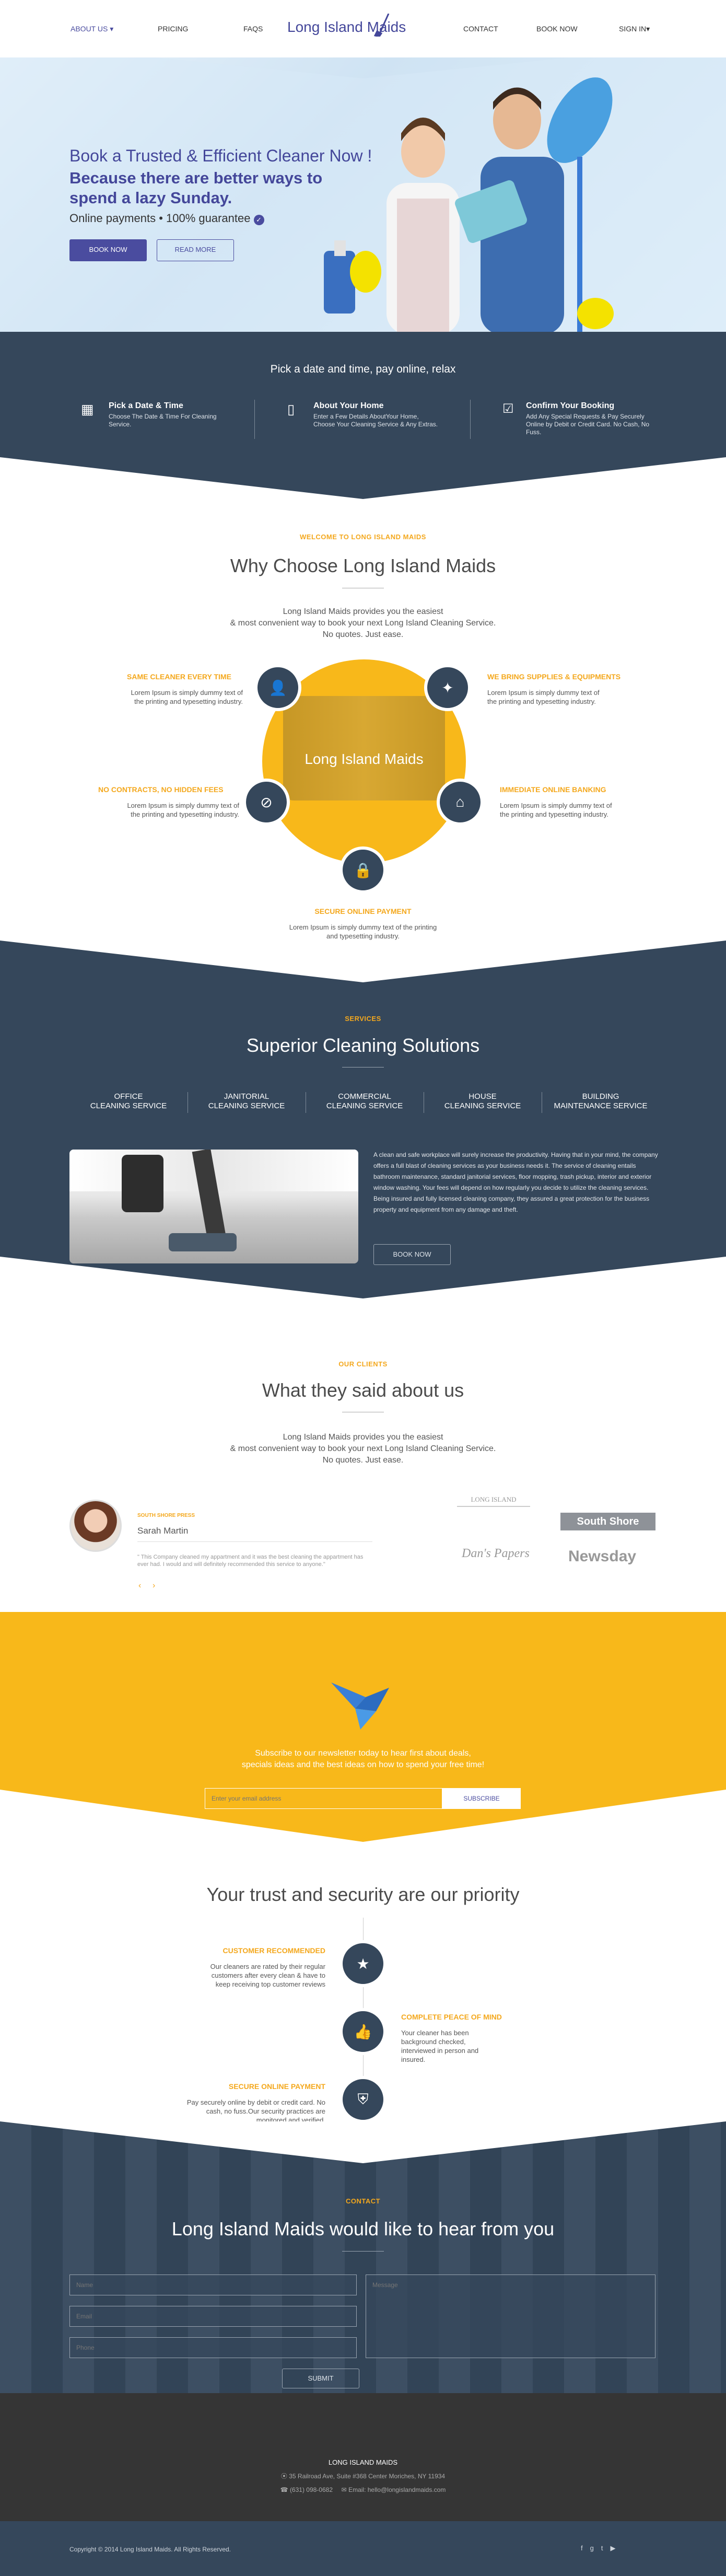 The width and height of the screenshot is (726, 2576). What do you see at coordinates (283, 2476) in the screenshot?
I see `map-pin-icon: ⦿` at bounding box center [283, 2476].